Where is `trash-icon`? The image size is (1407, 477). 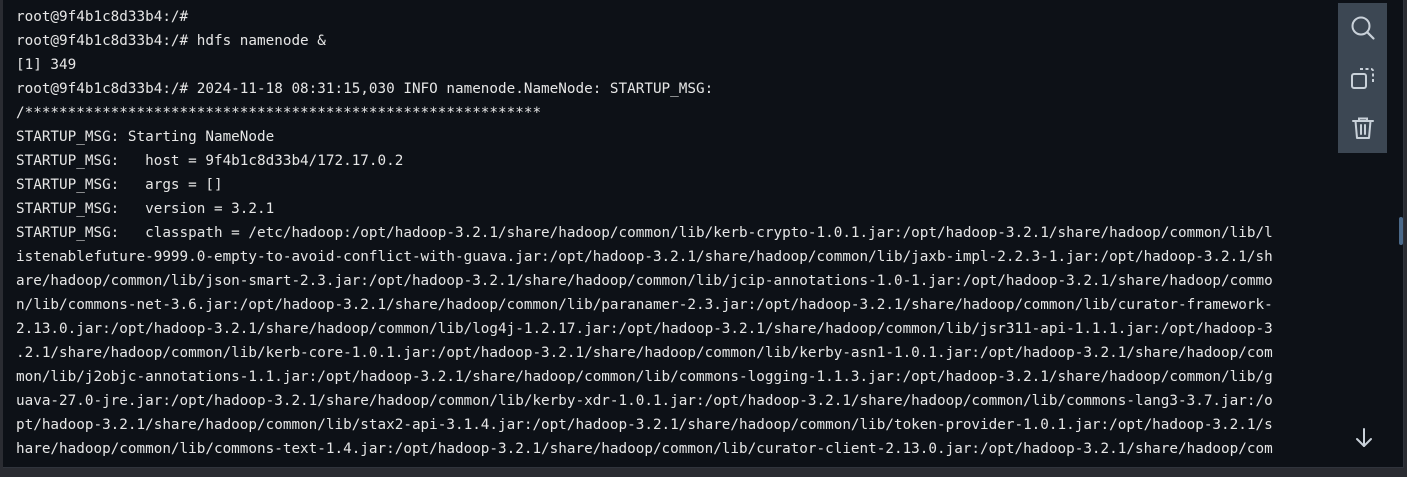 trash-icon is located at coordinates (1362, 128).